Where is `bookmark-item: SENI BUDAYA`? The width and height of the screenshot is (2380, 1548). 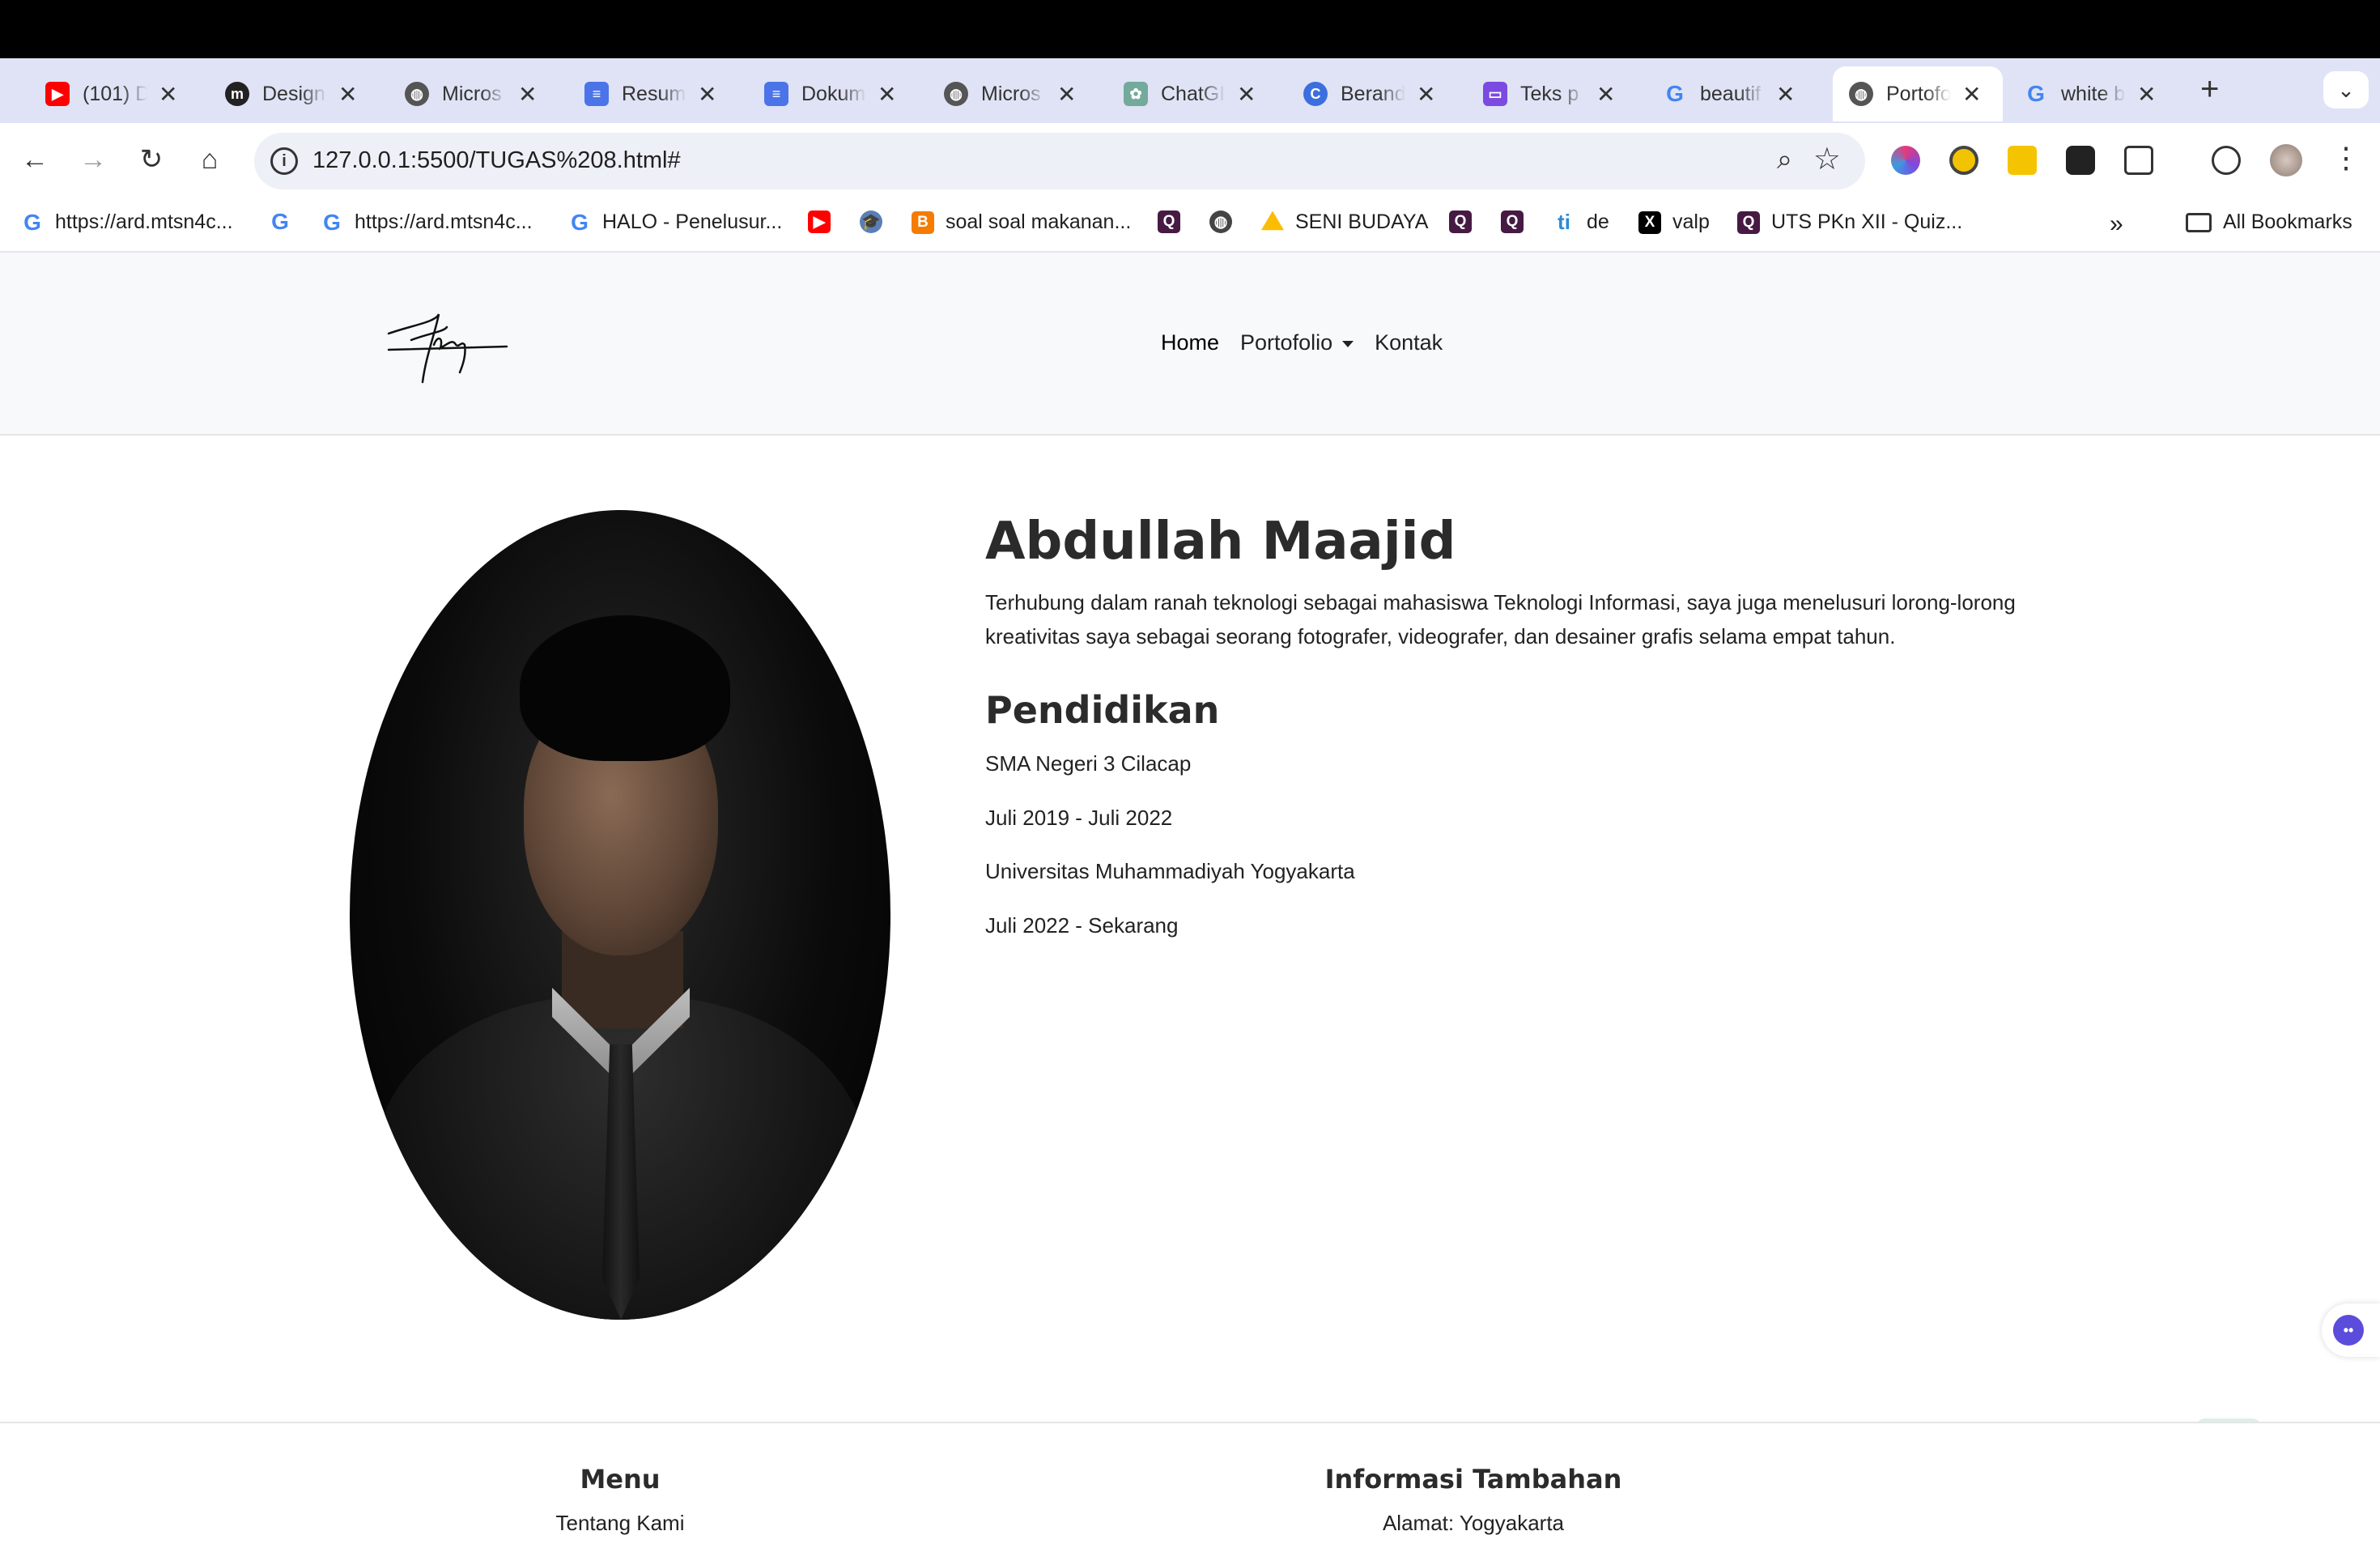 bookmark-item: SENI BUDAYA is located at coordinates (1345, 222).